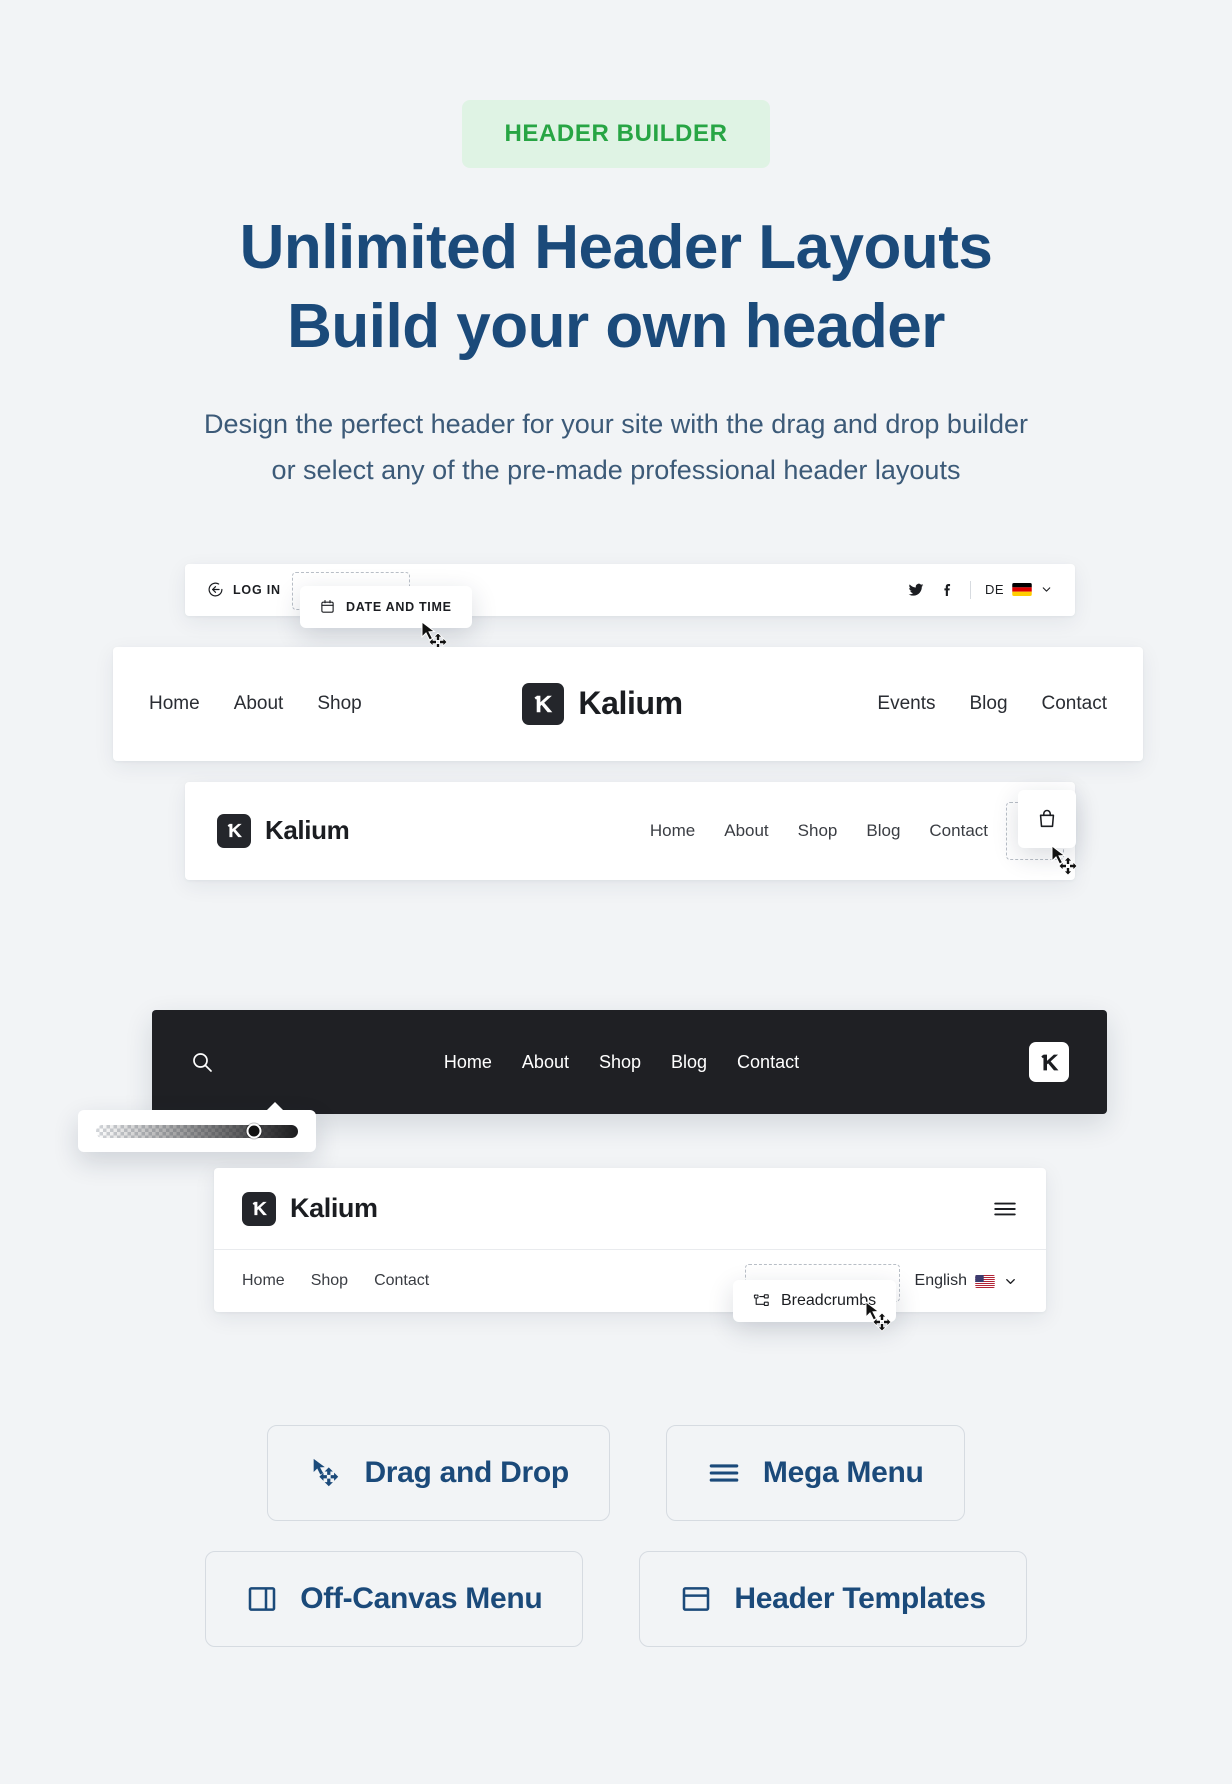 Image resolution: width=1232 pixels, height=1784 pixels. Describe the element at coordinates (906, 704) in the screenshot. I see `nav-link-events: Events` at that location.